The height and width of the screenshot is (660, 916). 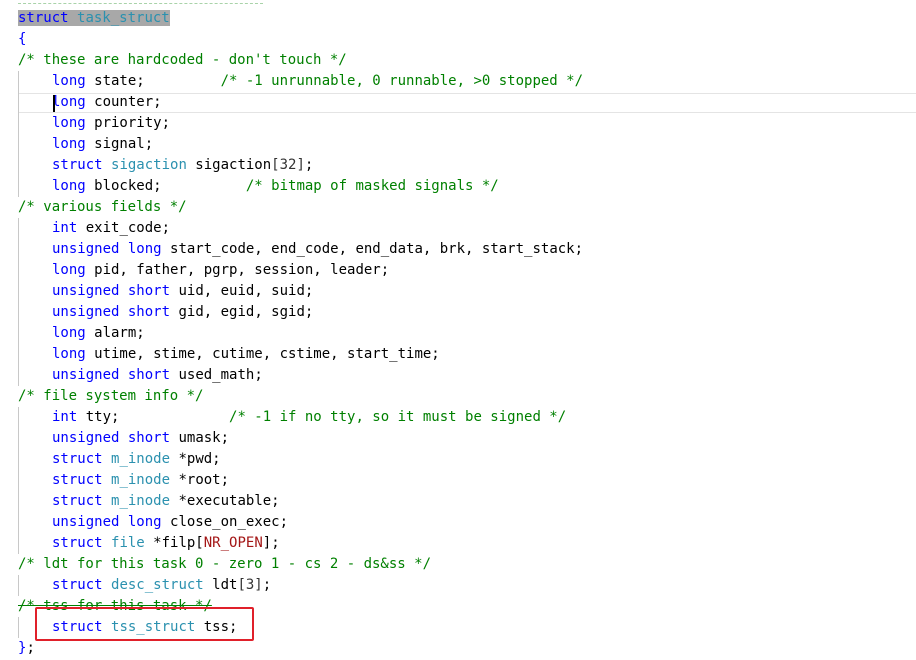 What do you see at coordinates (458, 396) in the screenshot?
I see `code-line: /* file system info */` at bounding box center [458, 396].